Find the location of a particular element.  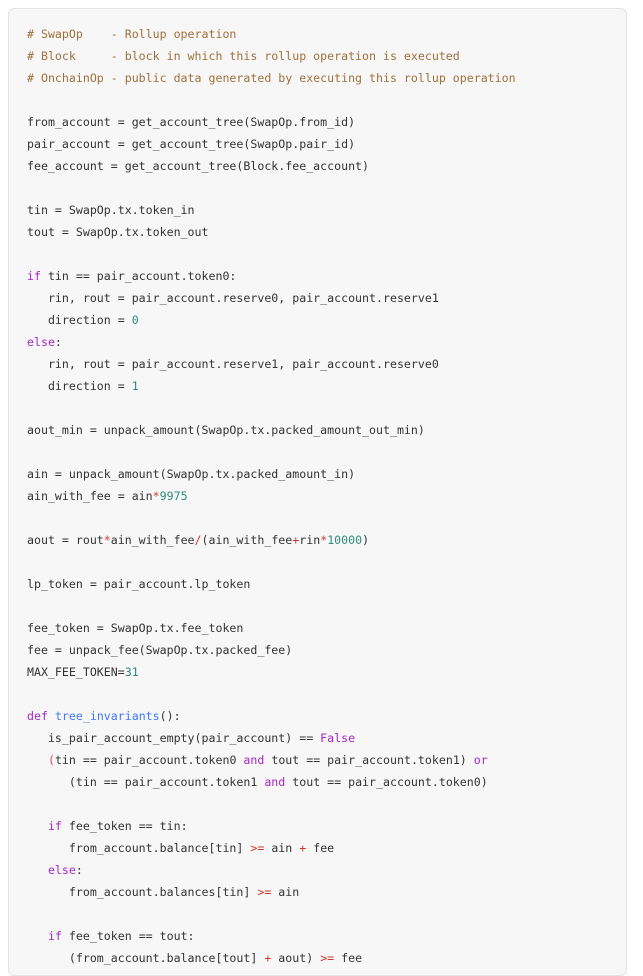

code-token: 10000 is located at coordinates (345, 540).